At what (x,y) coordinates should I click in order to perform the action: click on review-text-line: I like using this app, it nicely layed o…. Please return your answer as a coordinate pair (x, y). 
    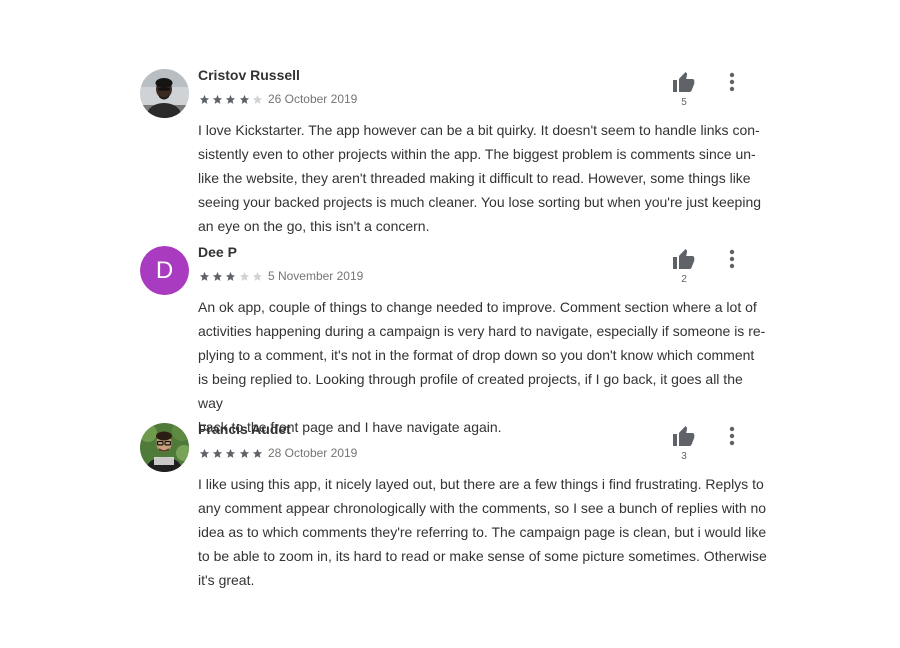
    Looking at the image, I should click on (481, 484).